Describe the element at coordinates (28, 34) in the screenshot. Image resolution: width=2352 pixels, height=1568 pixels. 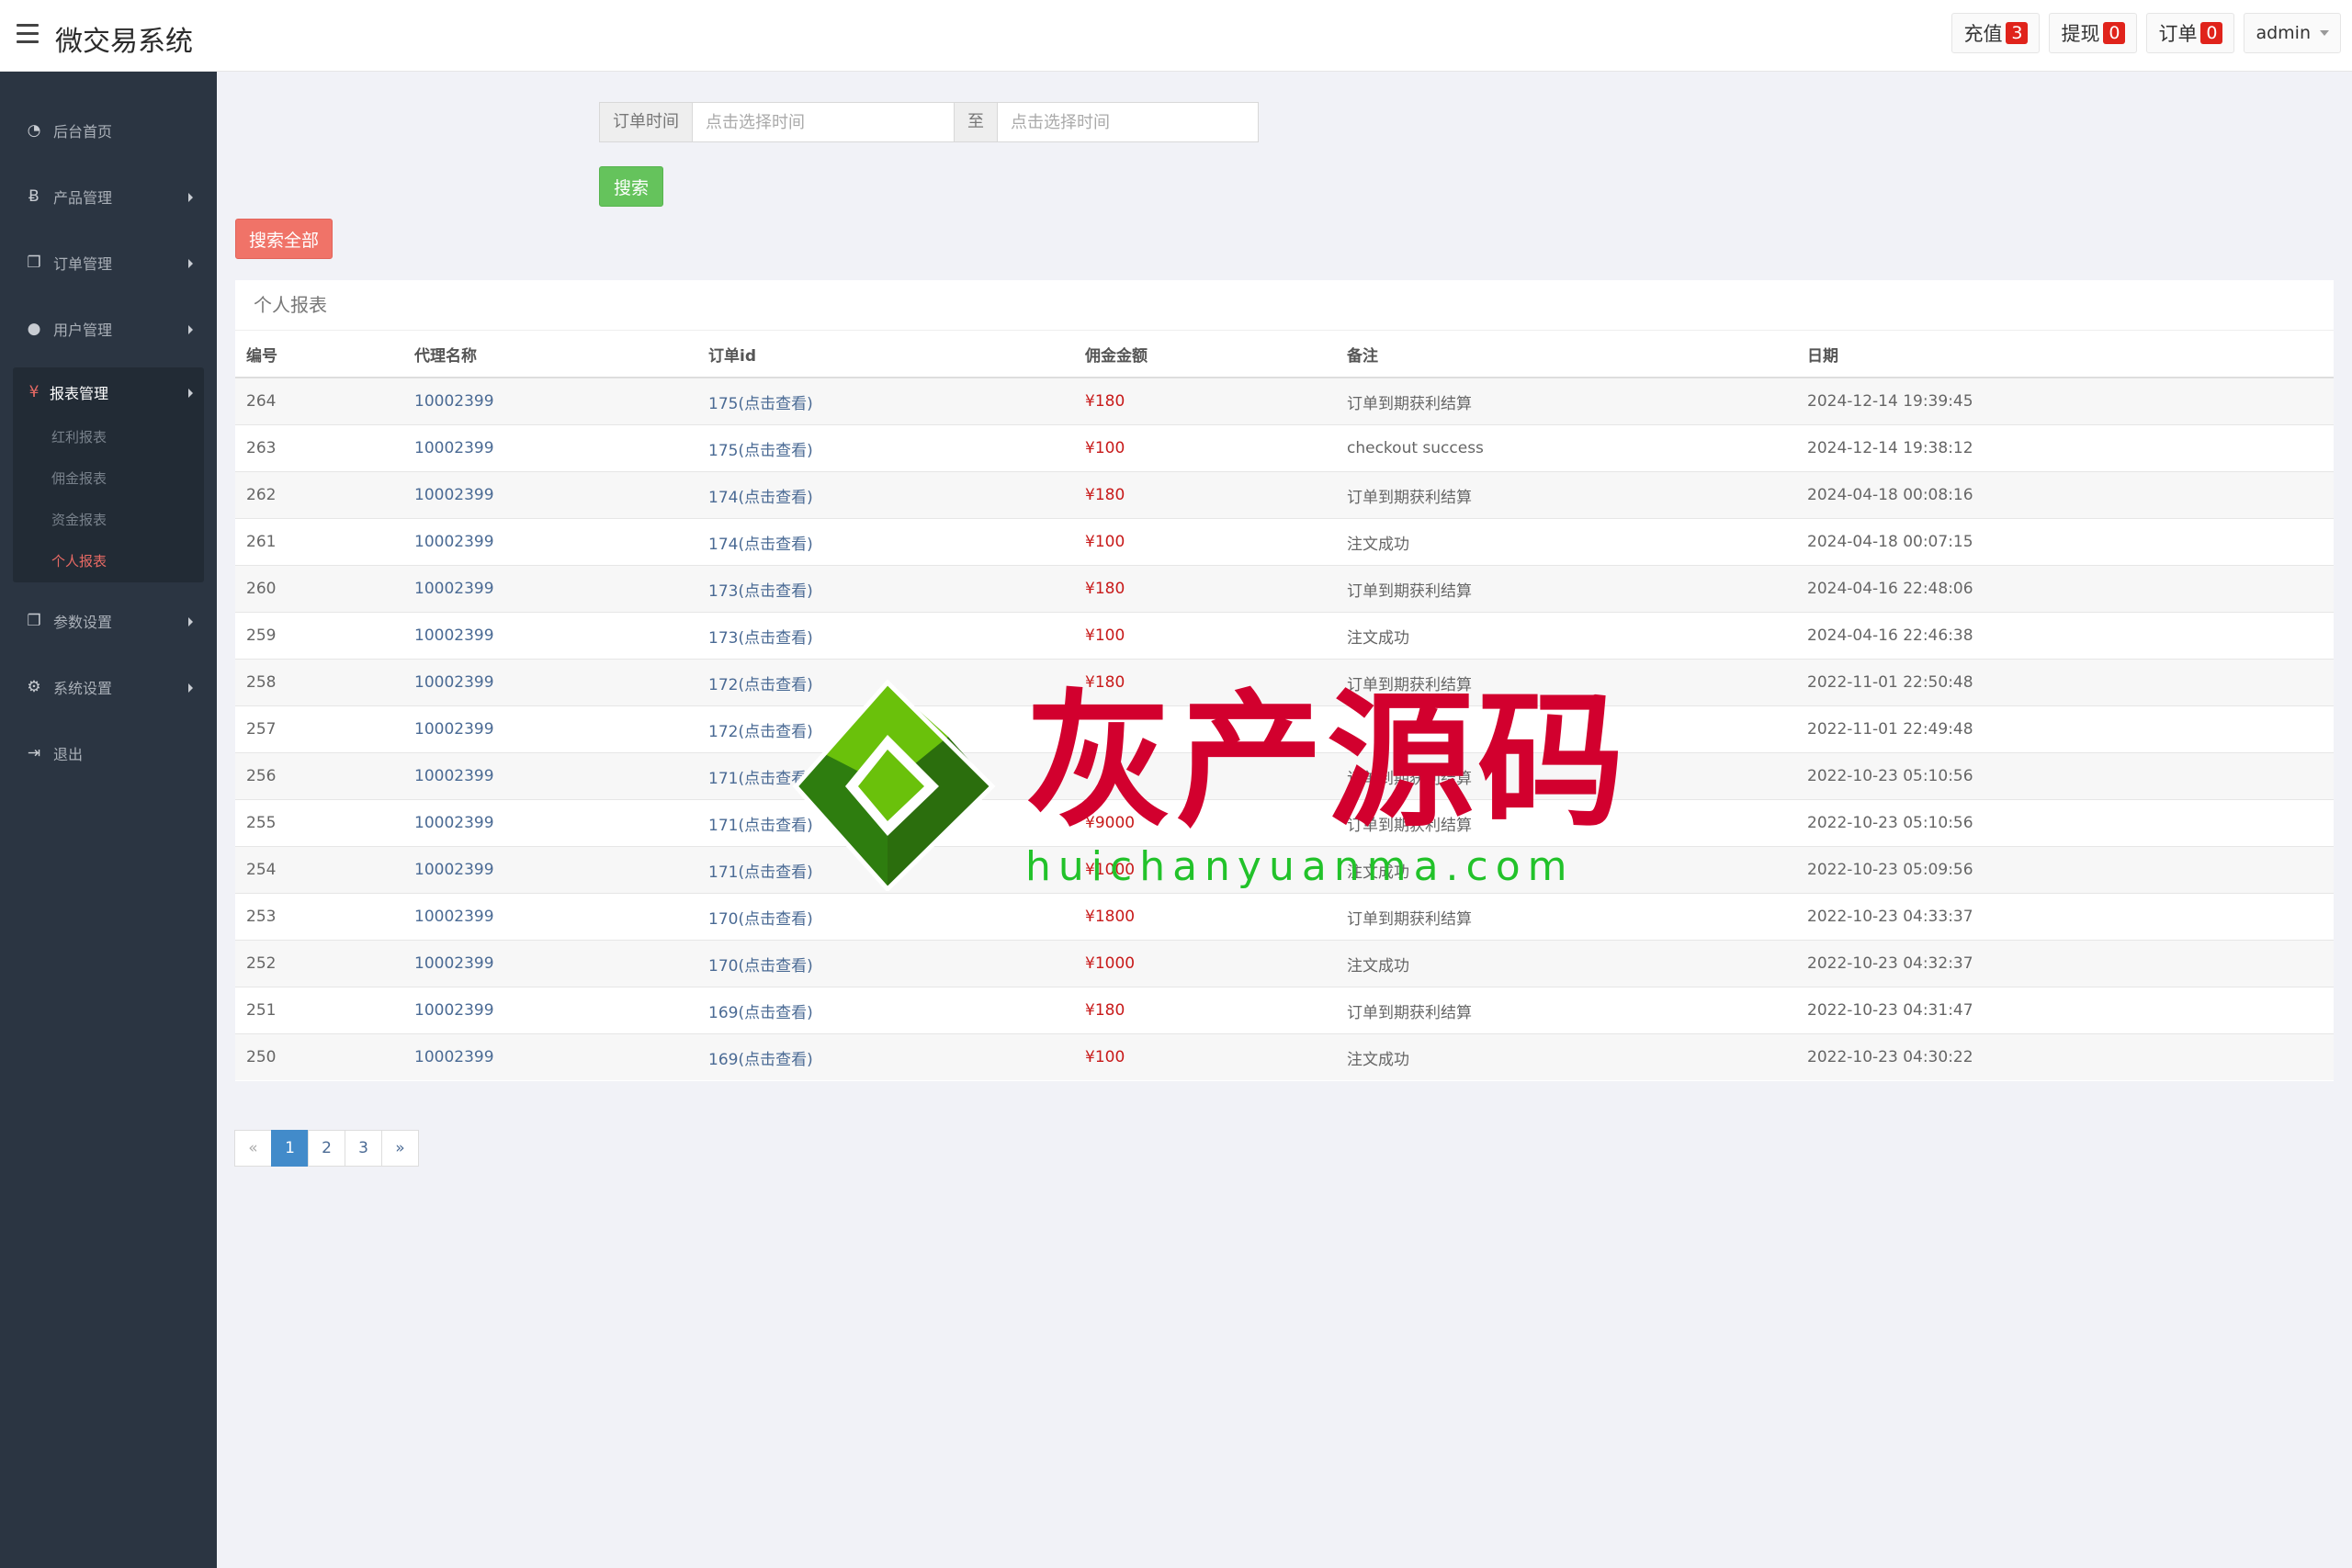
I see `menu-toggle-icon` at that location.